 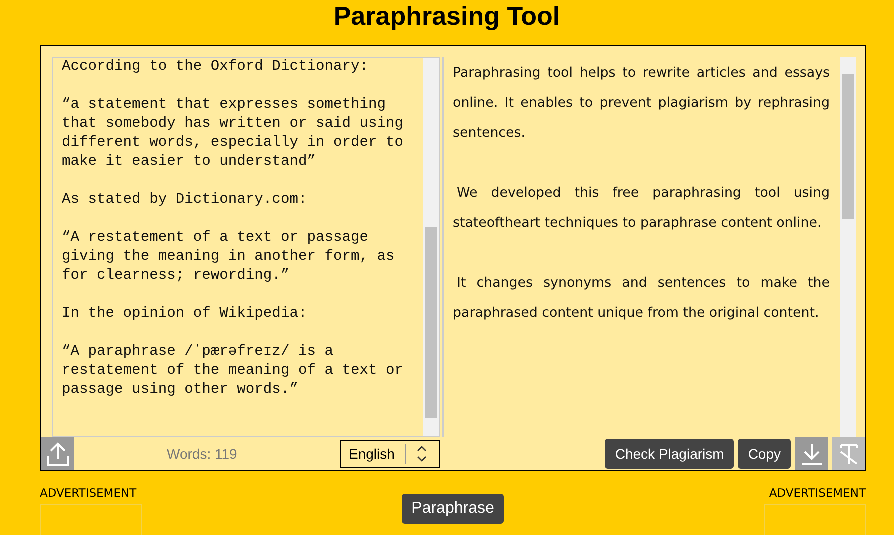 I want to click on output-paragraph: Paraphrasing tool helps to rewrite articles and essays online. It enables to prevent plagiarism by rephrasing sentences., so click(x=641, y=104).